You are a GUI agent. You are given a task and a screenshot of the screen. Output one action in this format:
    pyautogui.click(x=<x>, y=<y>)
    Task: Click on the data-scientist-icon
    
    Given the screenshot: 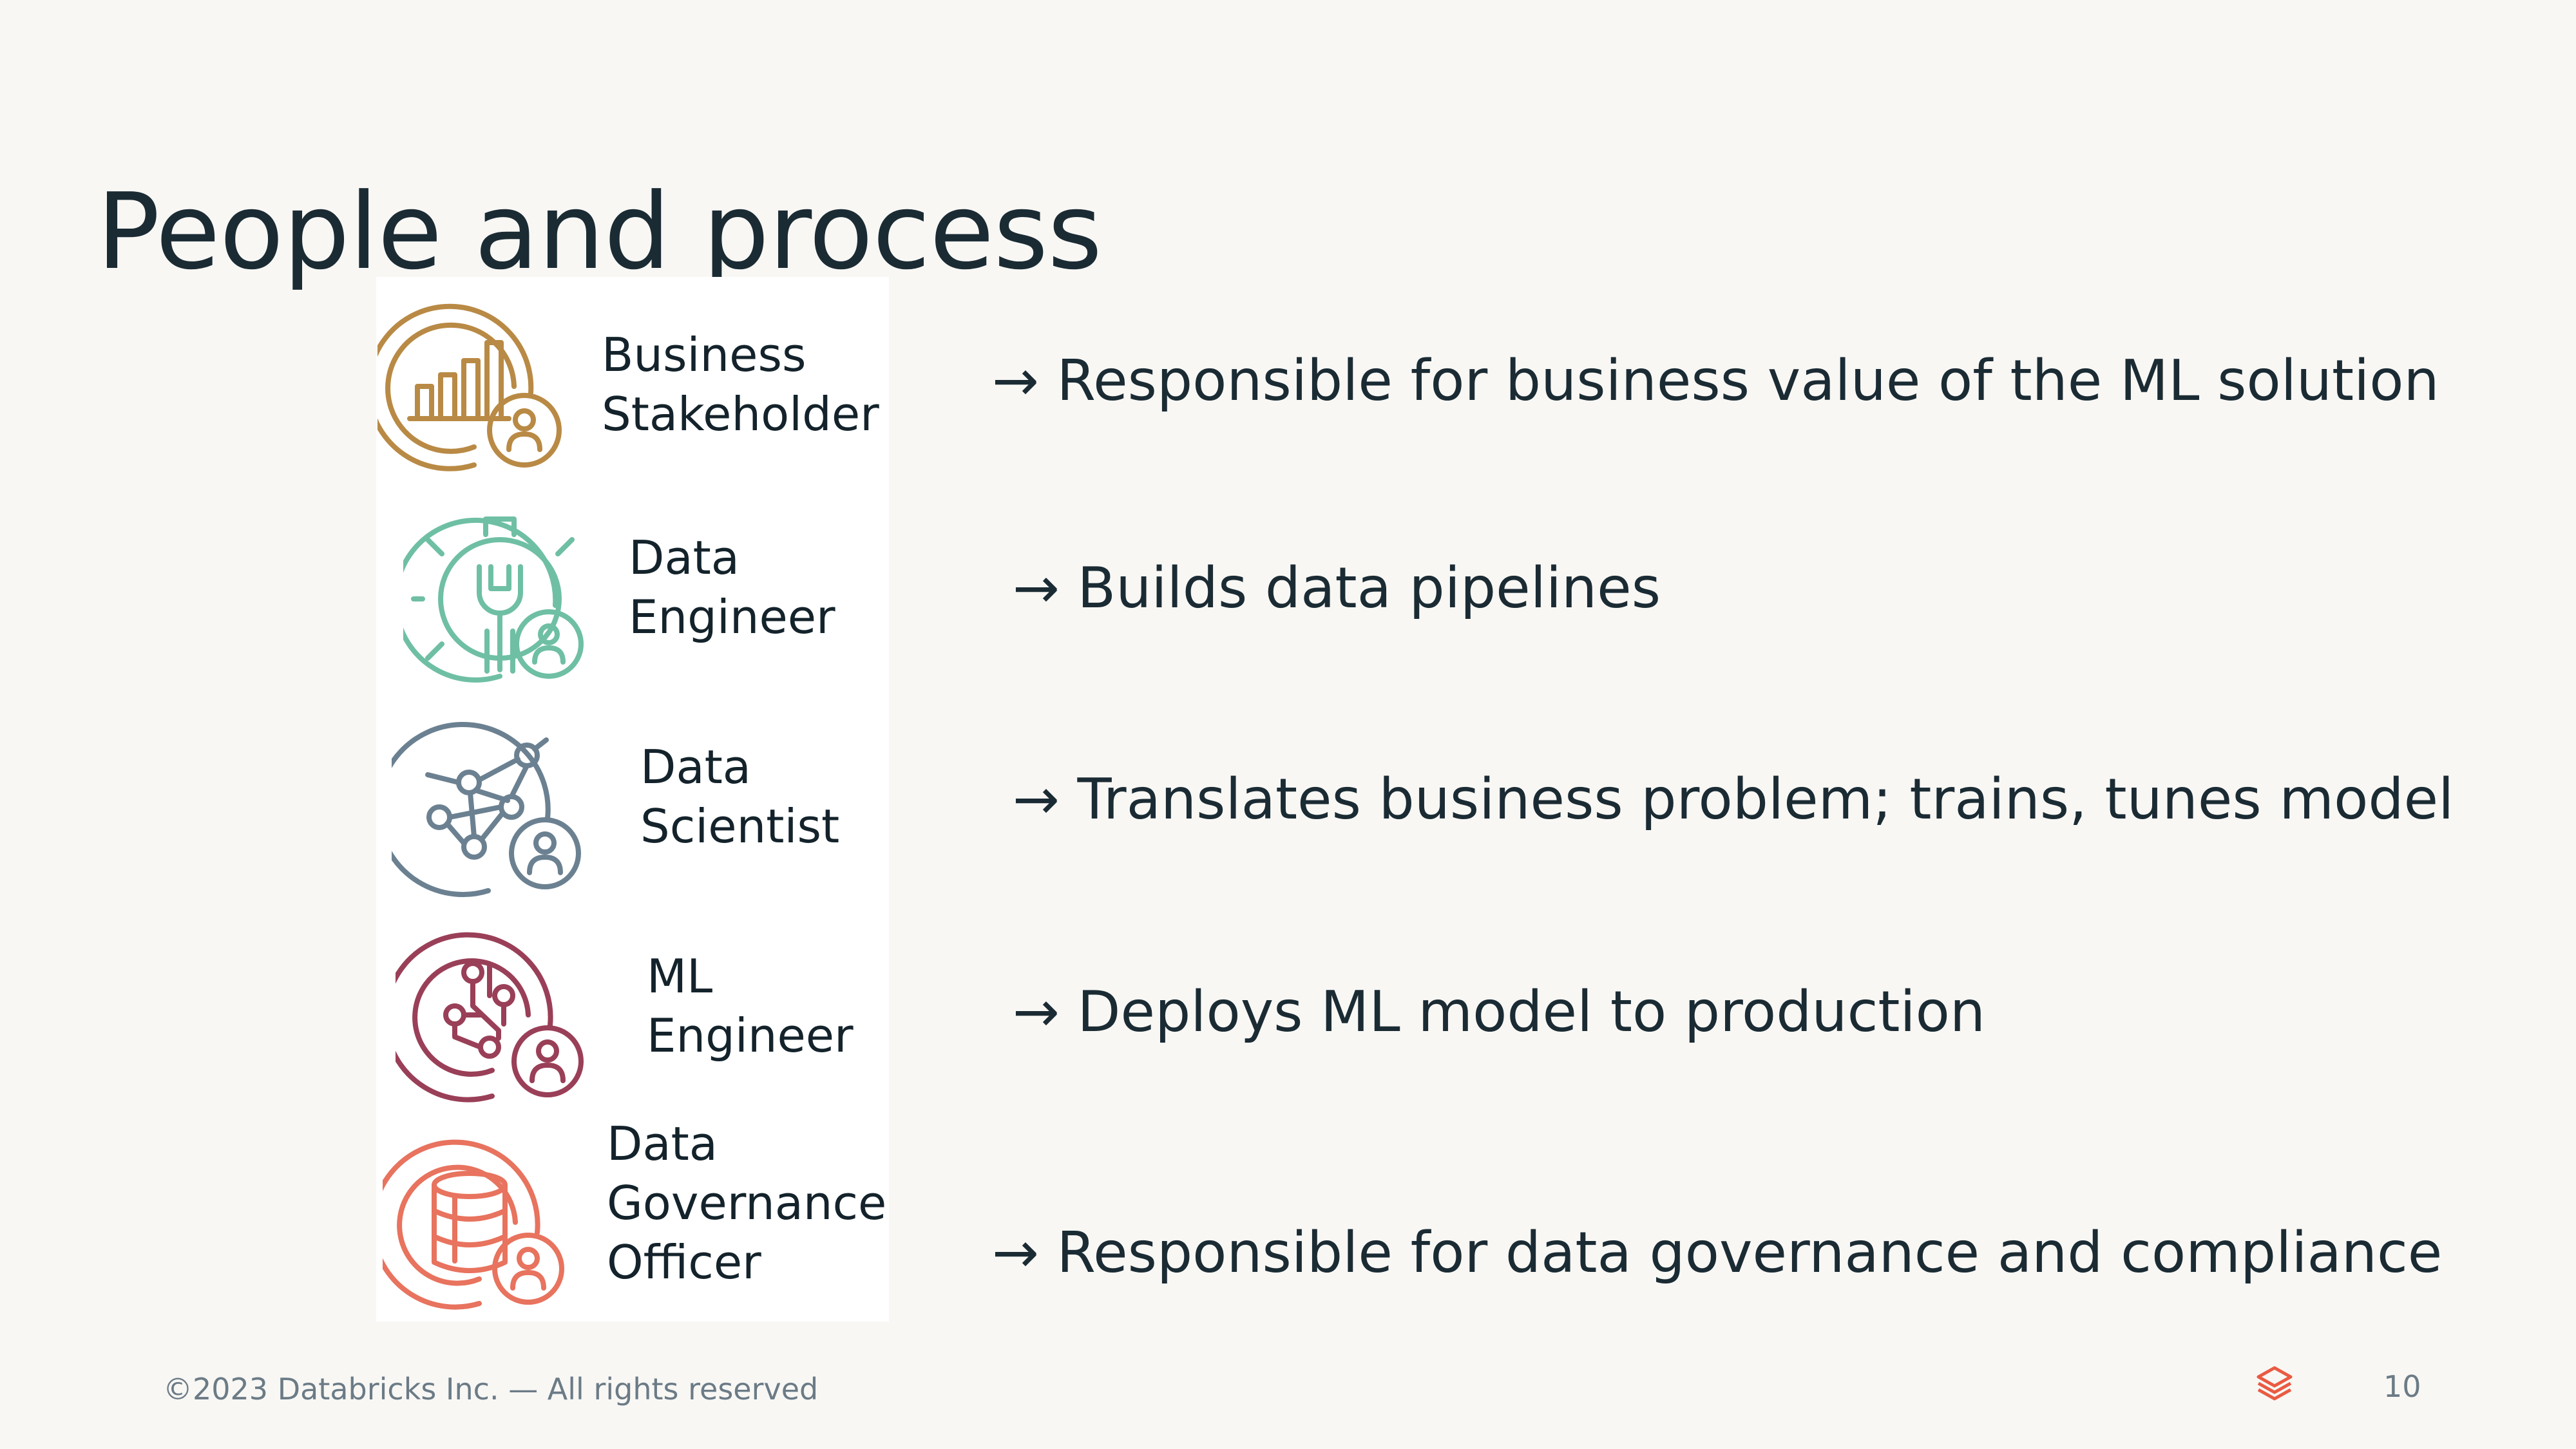 What is the action you would take?
    pyautogui.click(x=488, y=807)
    